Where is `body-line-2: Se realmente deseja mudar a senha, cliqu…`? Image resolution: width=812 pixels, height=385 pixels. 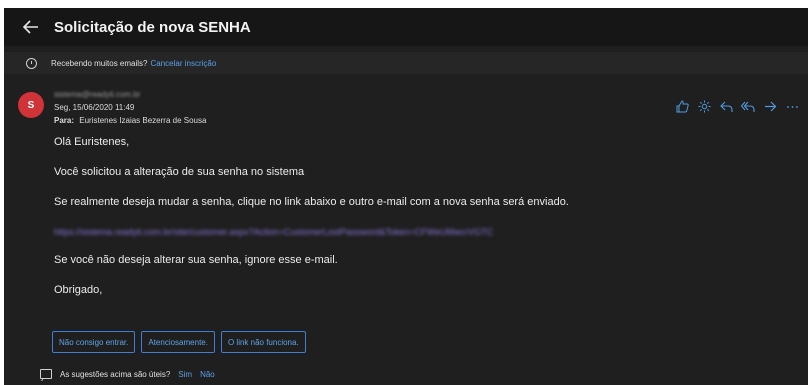 body-line-2: Se realmente deseja mudar a senha, cliqu… is located at coordinates (311, 202).